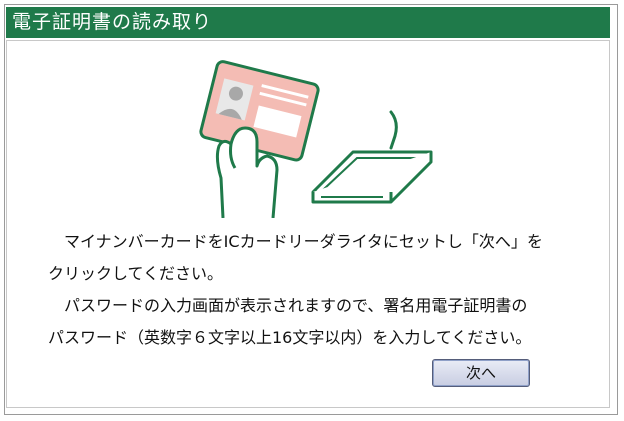 Image resolution: width=624 pixels, height=421 pixels. Describe the element at coordinates (295, 241) in the screenshot. I see `instruction-line: マイナンバーカードをICカードリーダライタにセットし「次へ」を` at that location.